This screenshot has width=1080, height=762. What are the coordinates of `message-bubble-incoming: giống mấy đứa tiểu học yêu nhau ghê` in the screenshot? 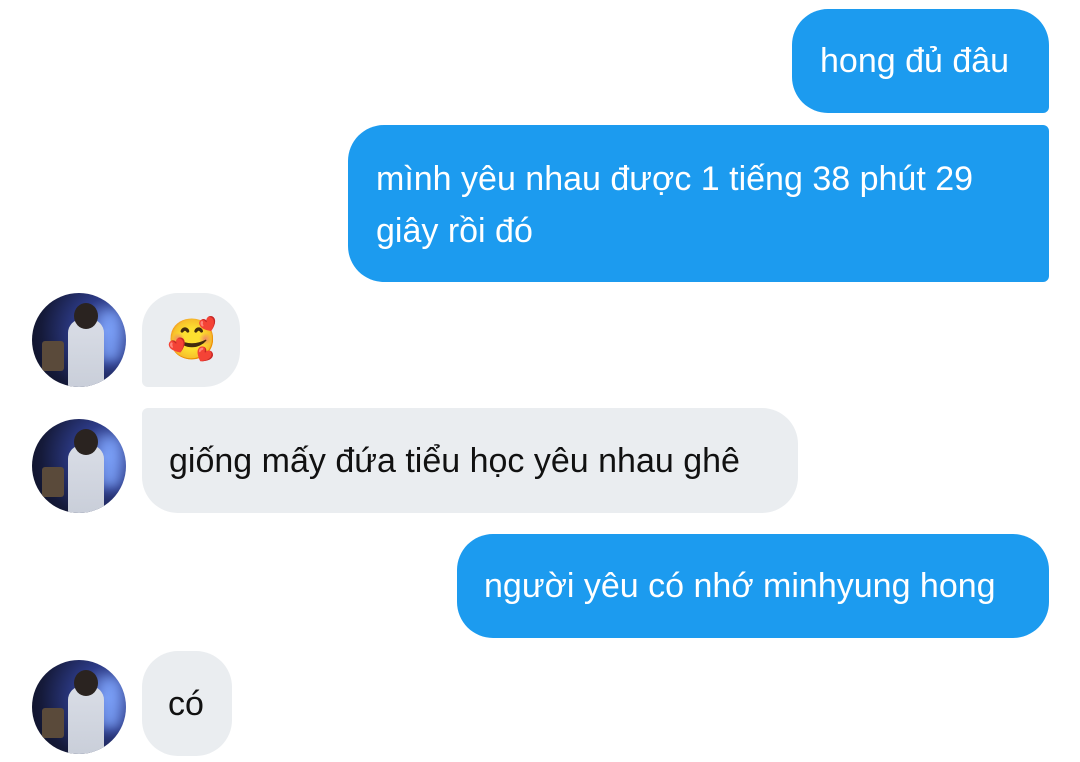 It's located at (470, 460).